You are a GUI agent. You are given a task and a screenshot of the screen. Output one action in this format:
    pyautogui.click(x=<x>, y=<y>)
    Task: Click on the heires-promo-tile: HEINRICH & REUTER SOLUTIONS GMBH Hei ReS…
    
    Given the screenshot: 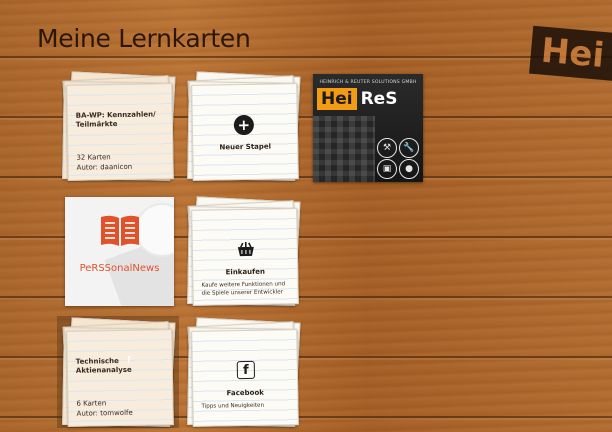 What is the action you would take?
    pyautogui.click(x=368, y=128)
    